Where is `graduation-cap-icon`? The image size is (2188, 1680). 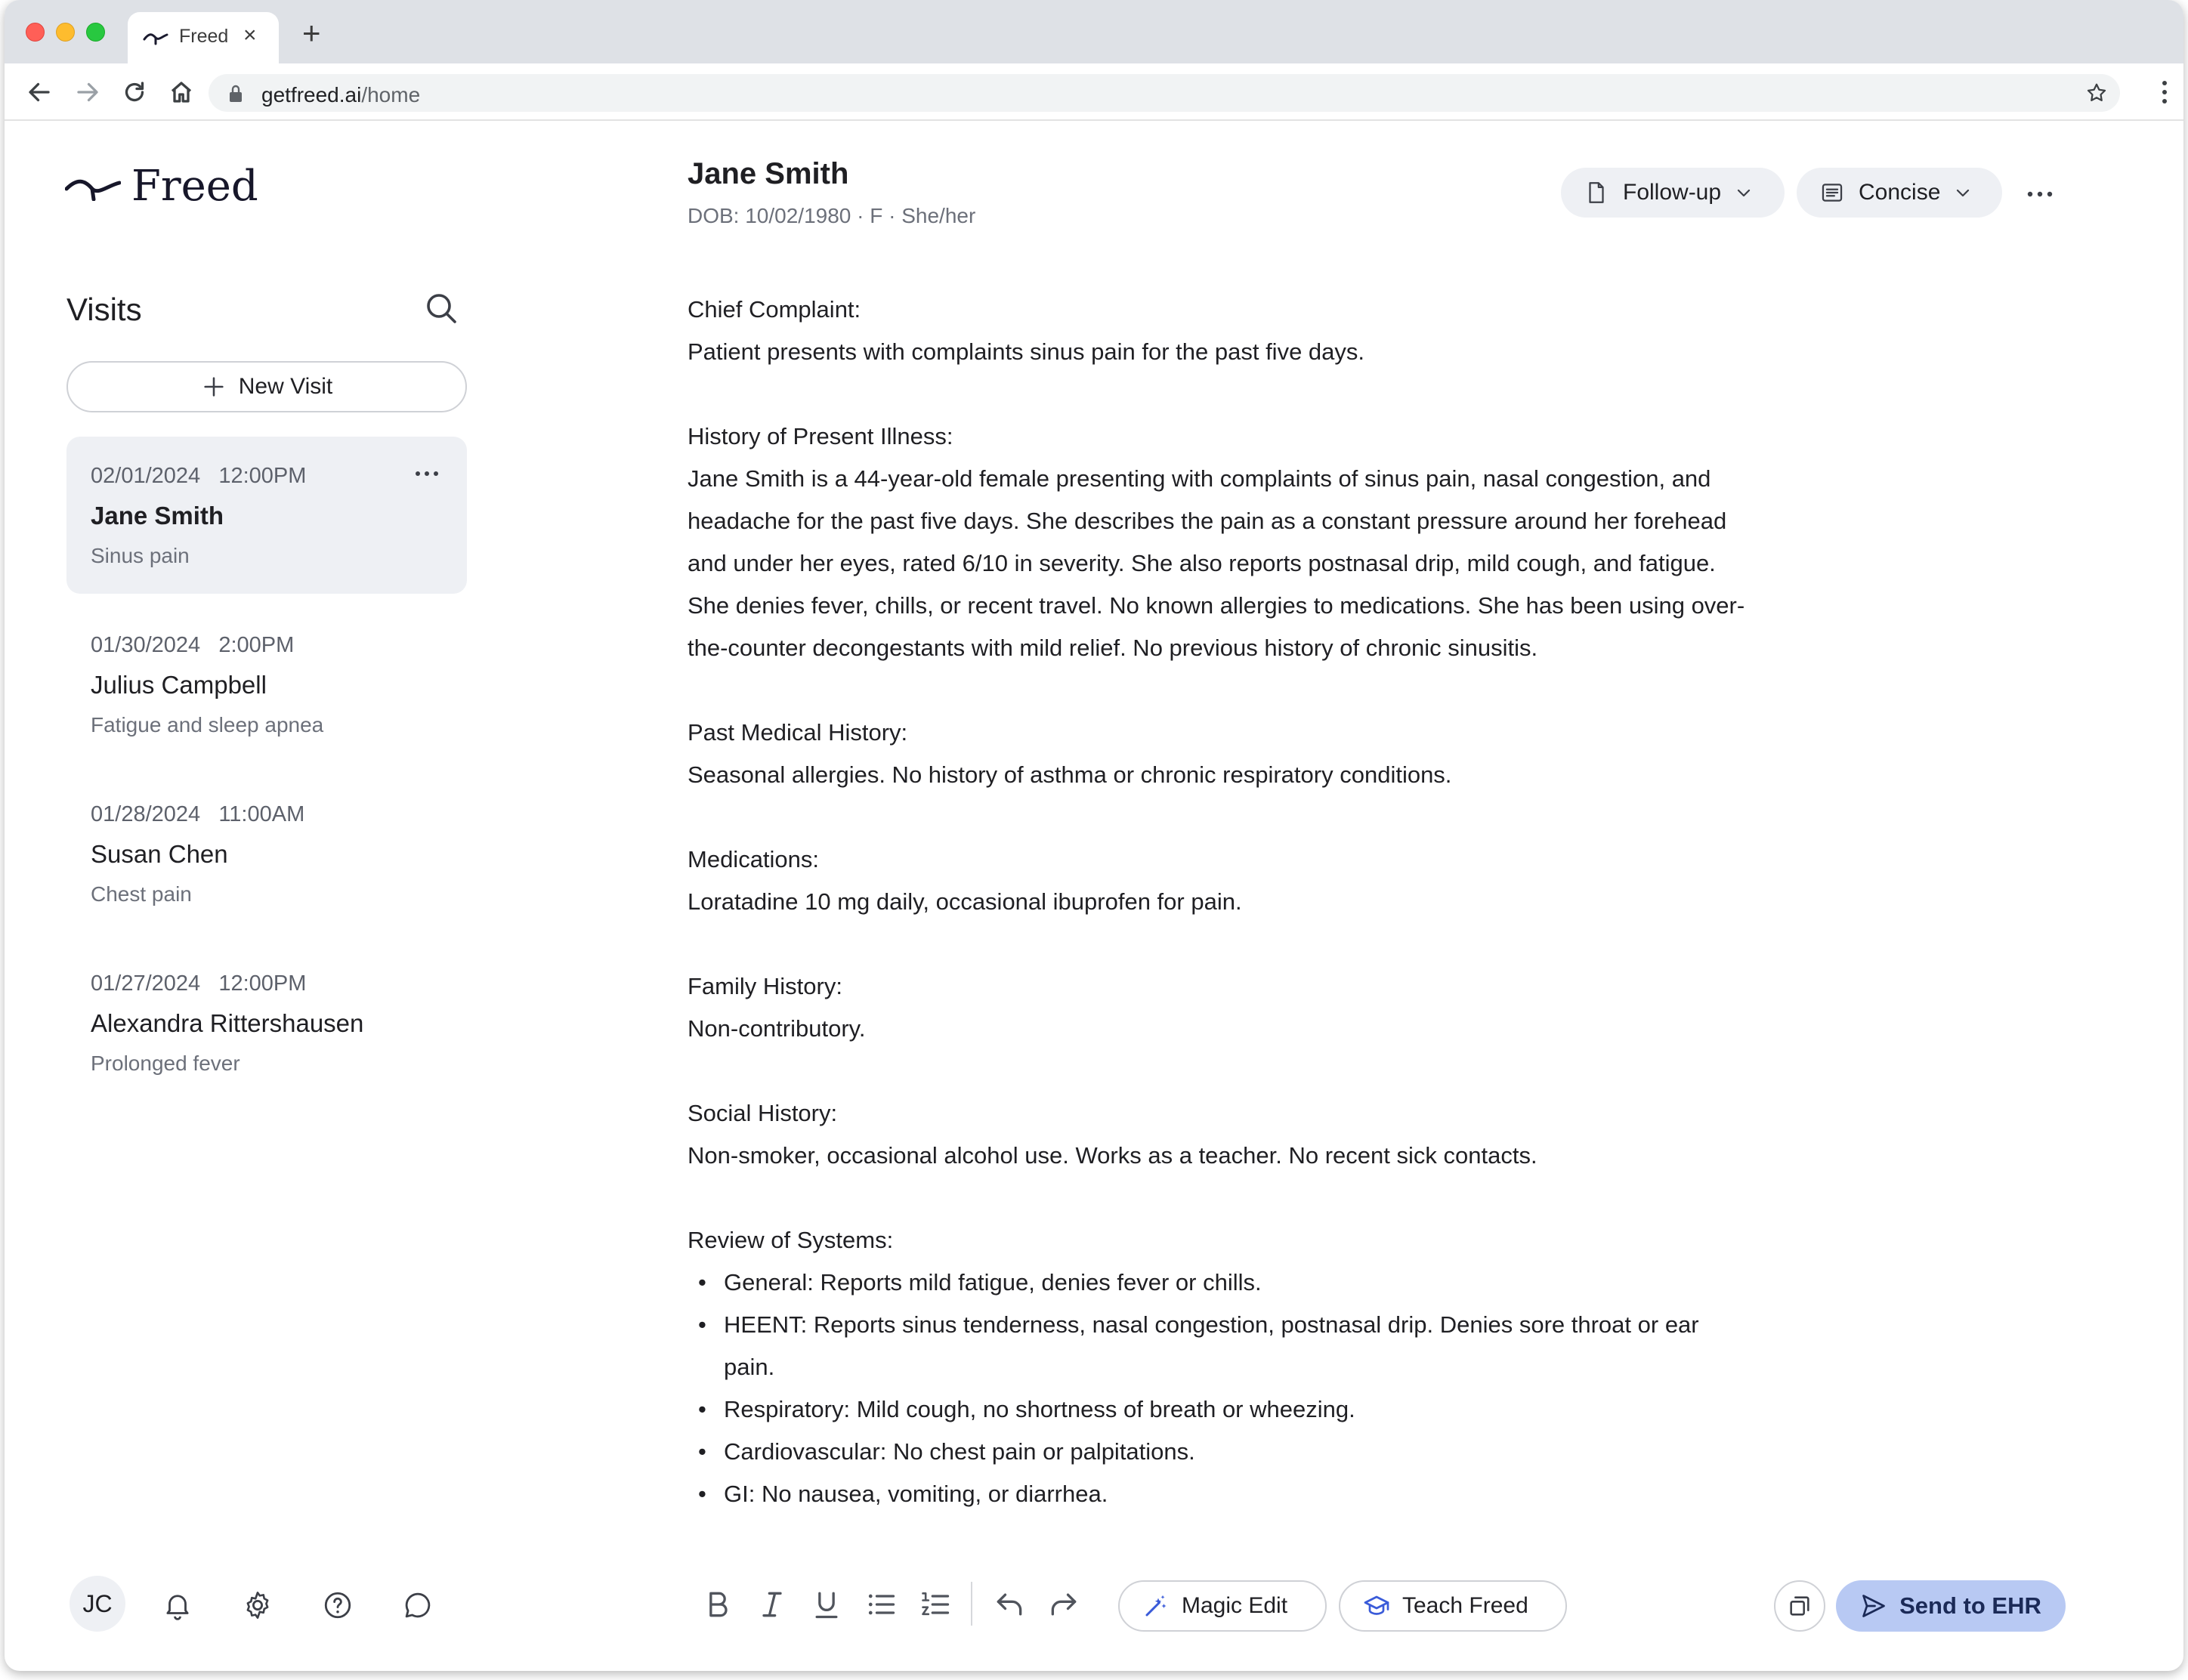 graduation-cap-icon is located at coordinates (1376, 1605).